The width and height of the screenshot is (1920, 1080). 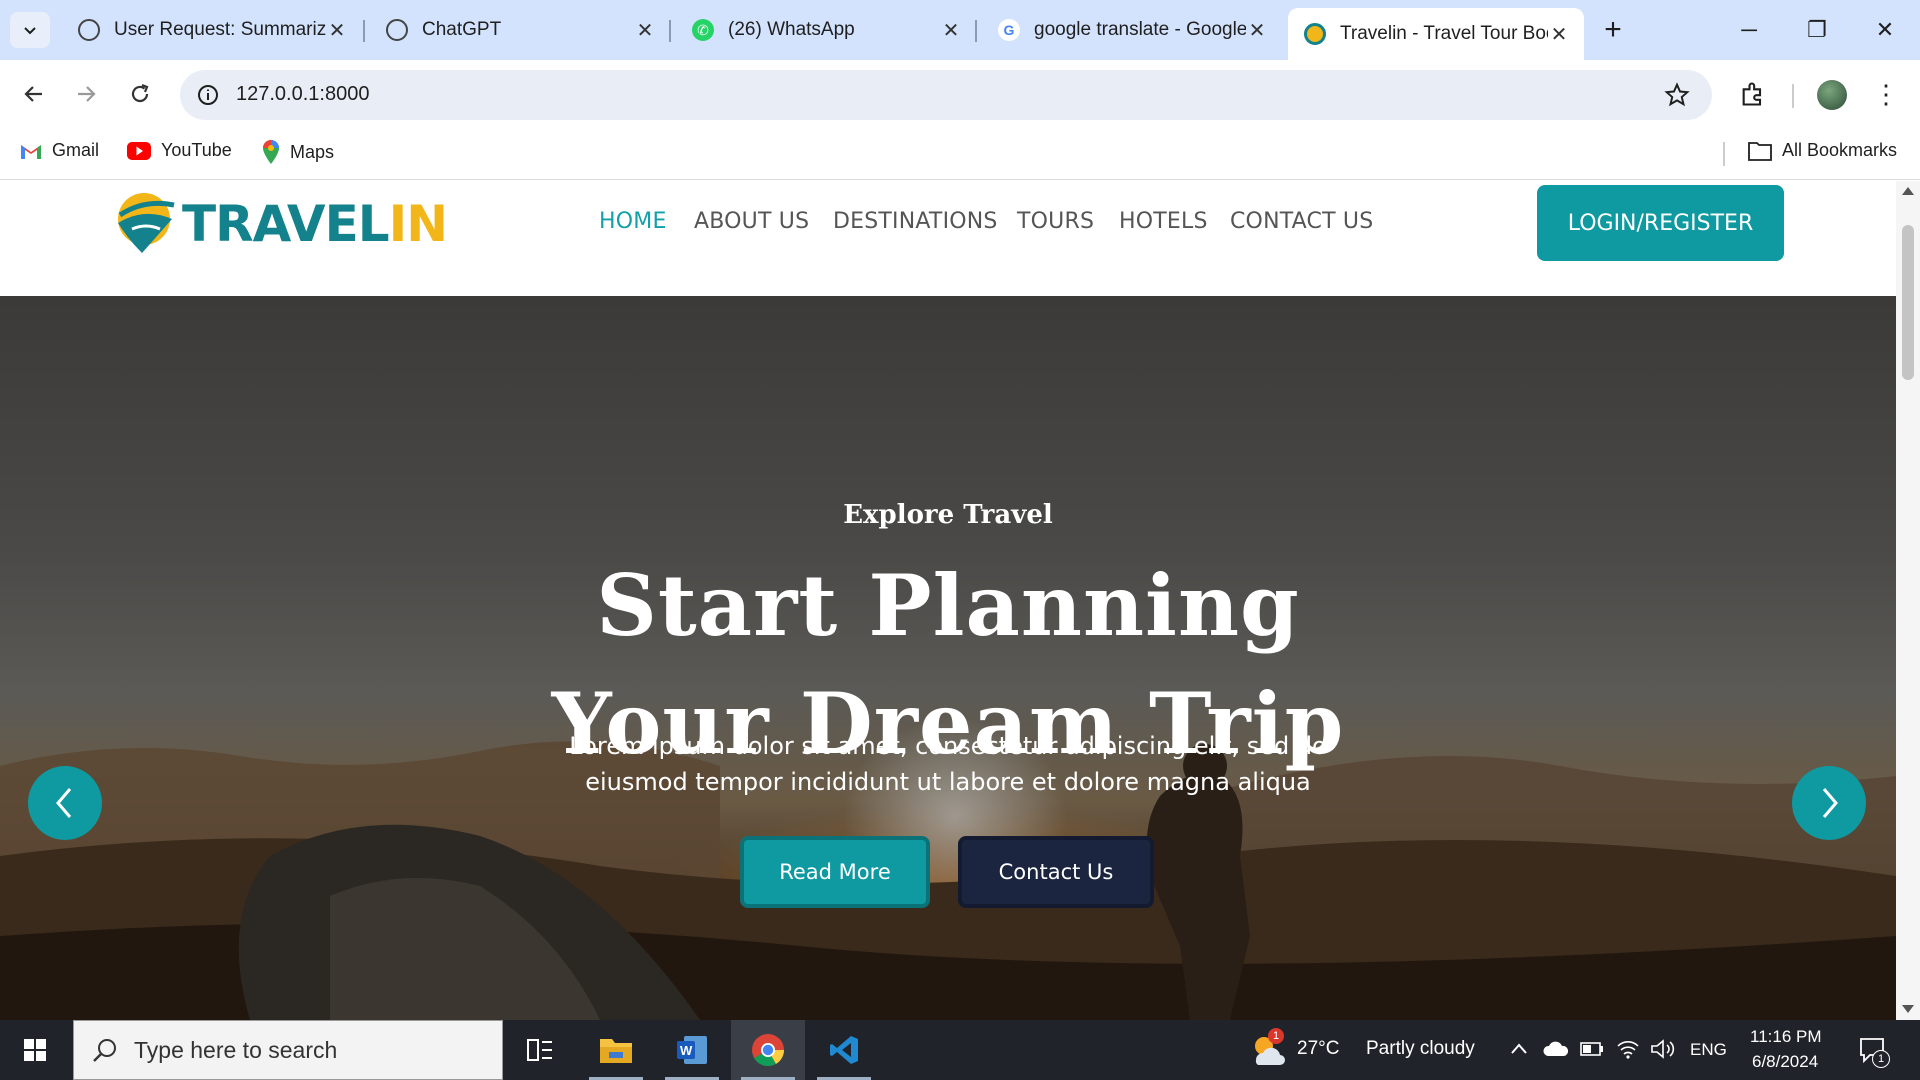 I want to click on bookmark-maps: Maps, so click(x=298, y=152).